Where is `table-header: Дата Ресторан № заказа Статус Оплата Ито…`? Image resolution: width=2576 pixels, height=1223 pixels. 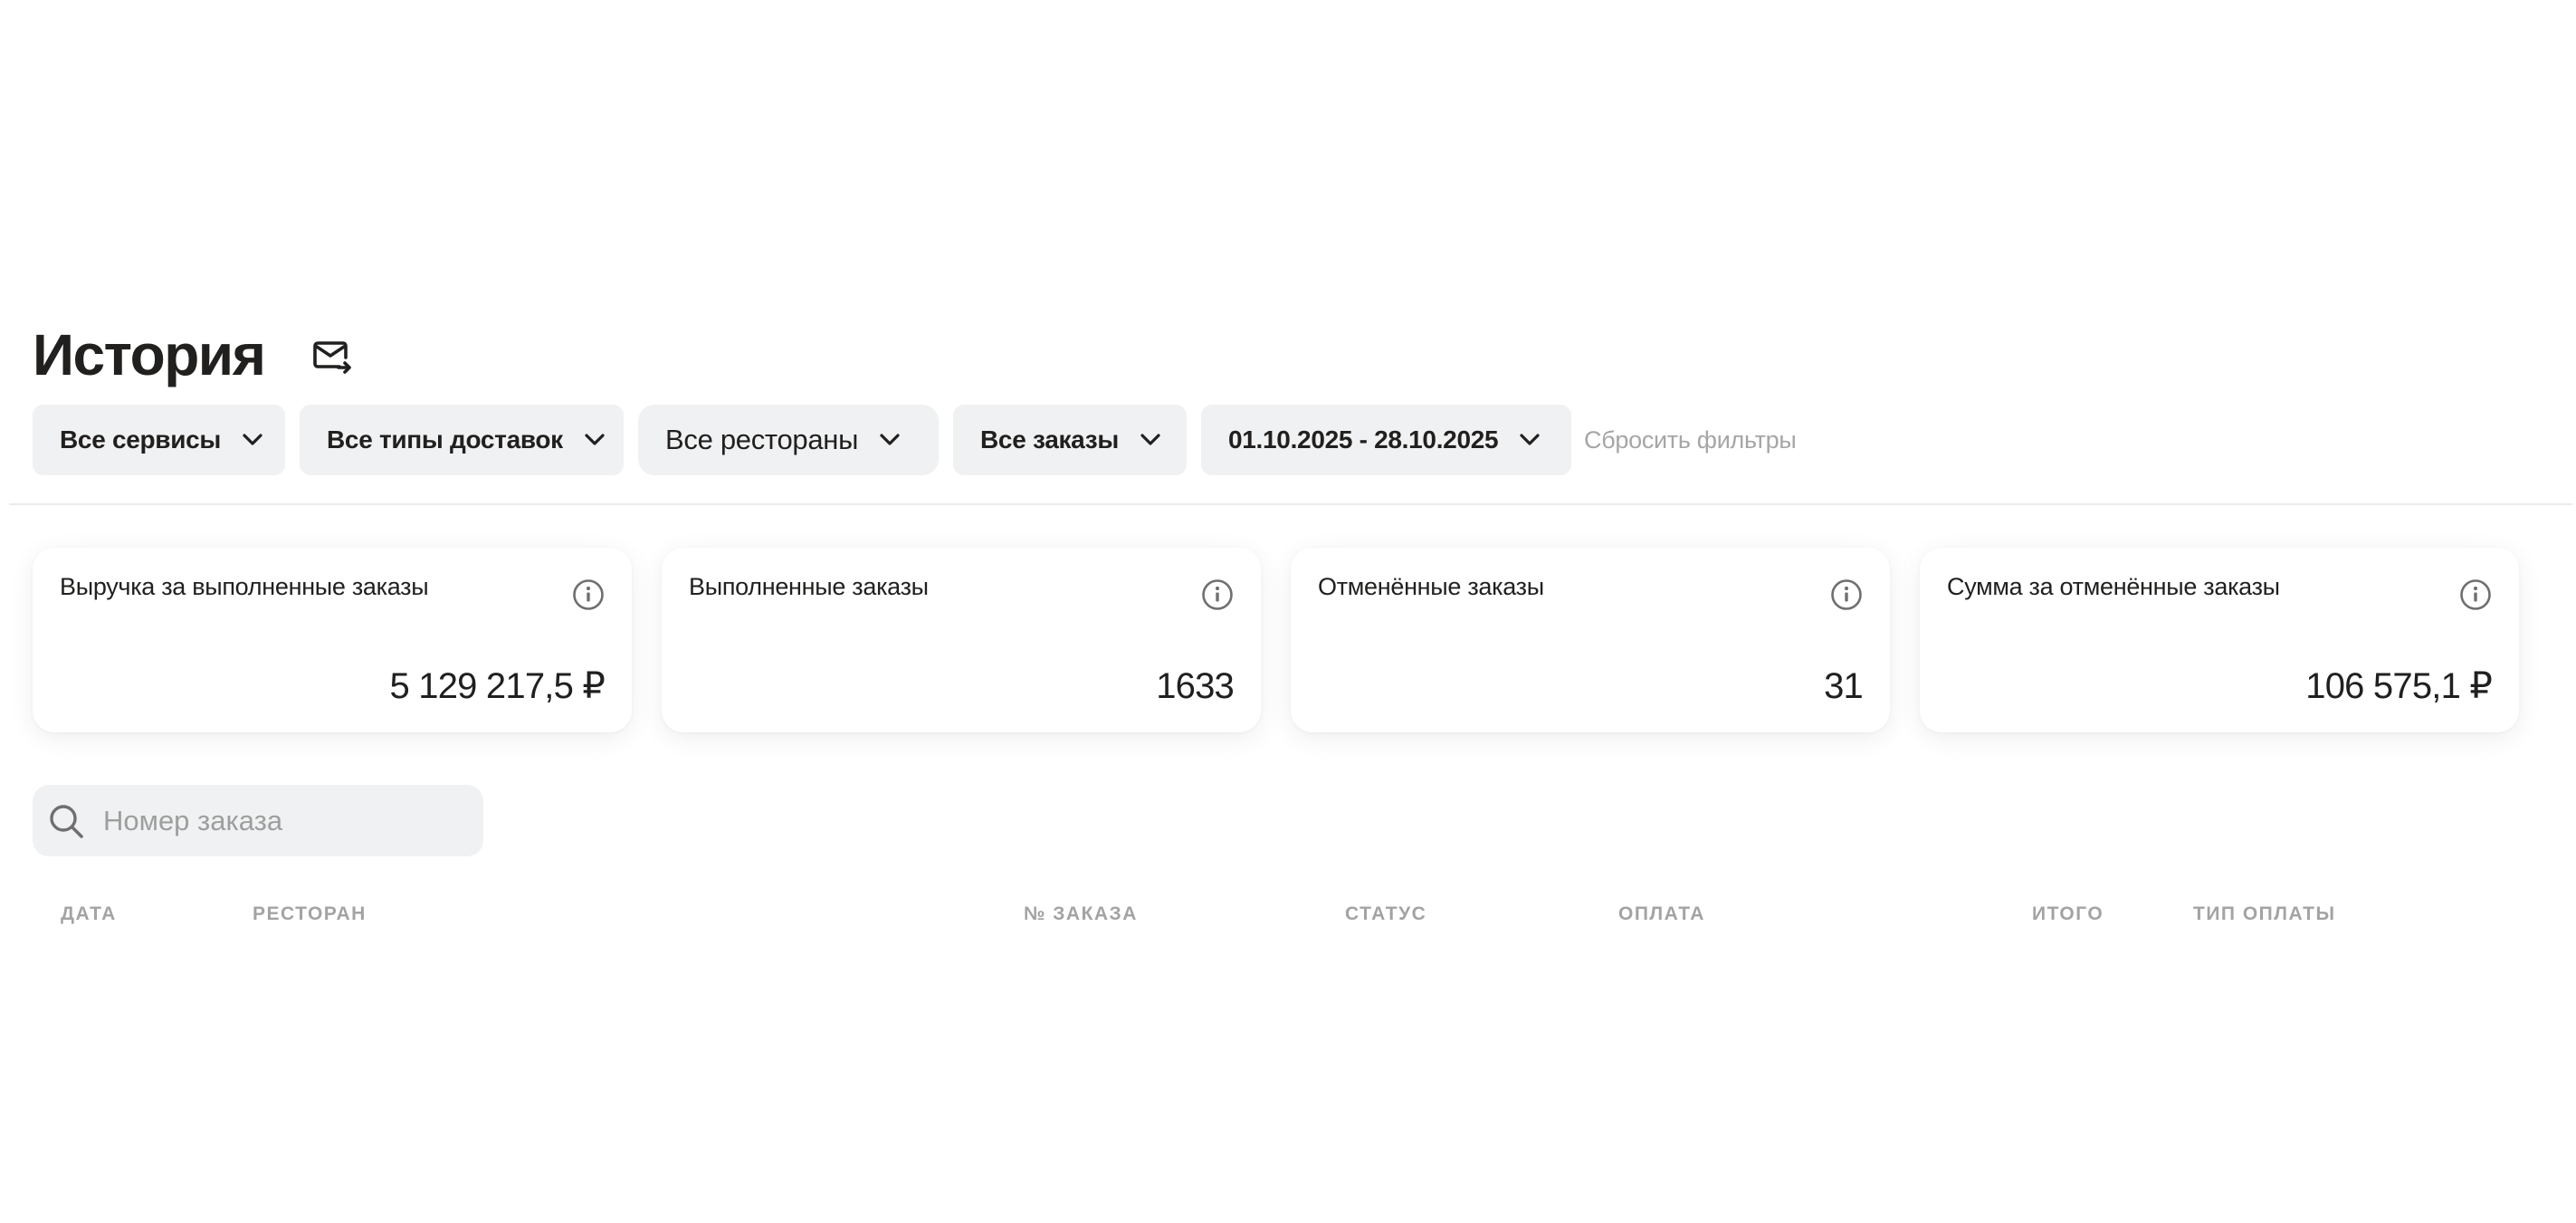
table-header: Дата Ресторан № заказа Статус Оплата Ито… is located at coordinates (1288, 917).